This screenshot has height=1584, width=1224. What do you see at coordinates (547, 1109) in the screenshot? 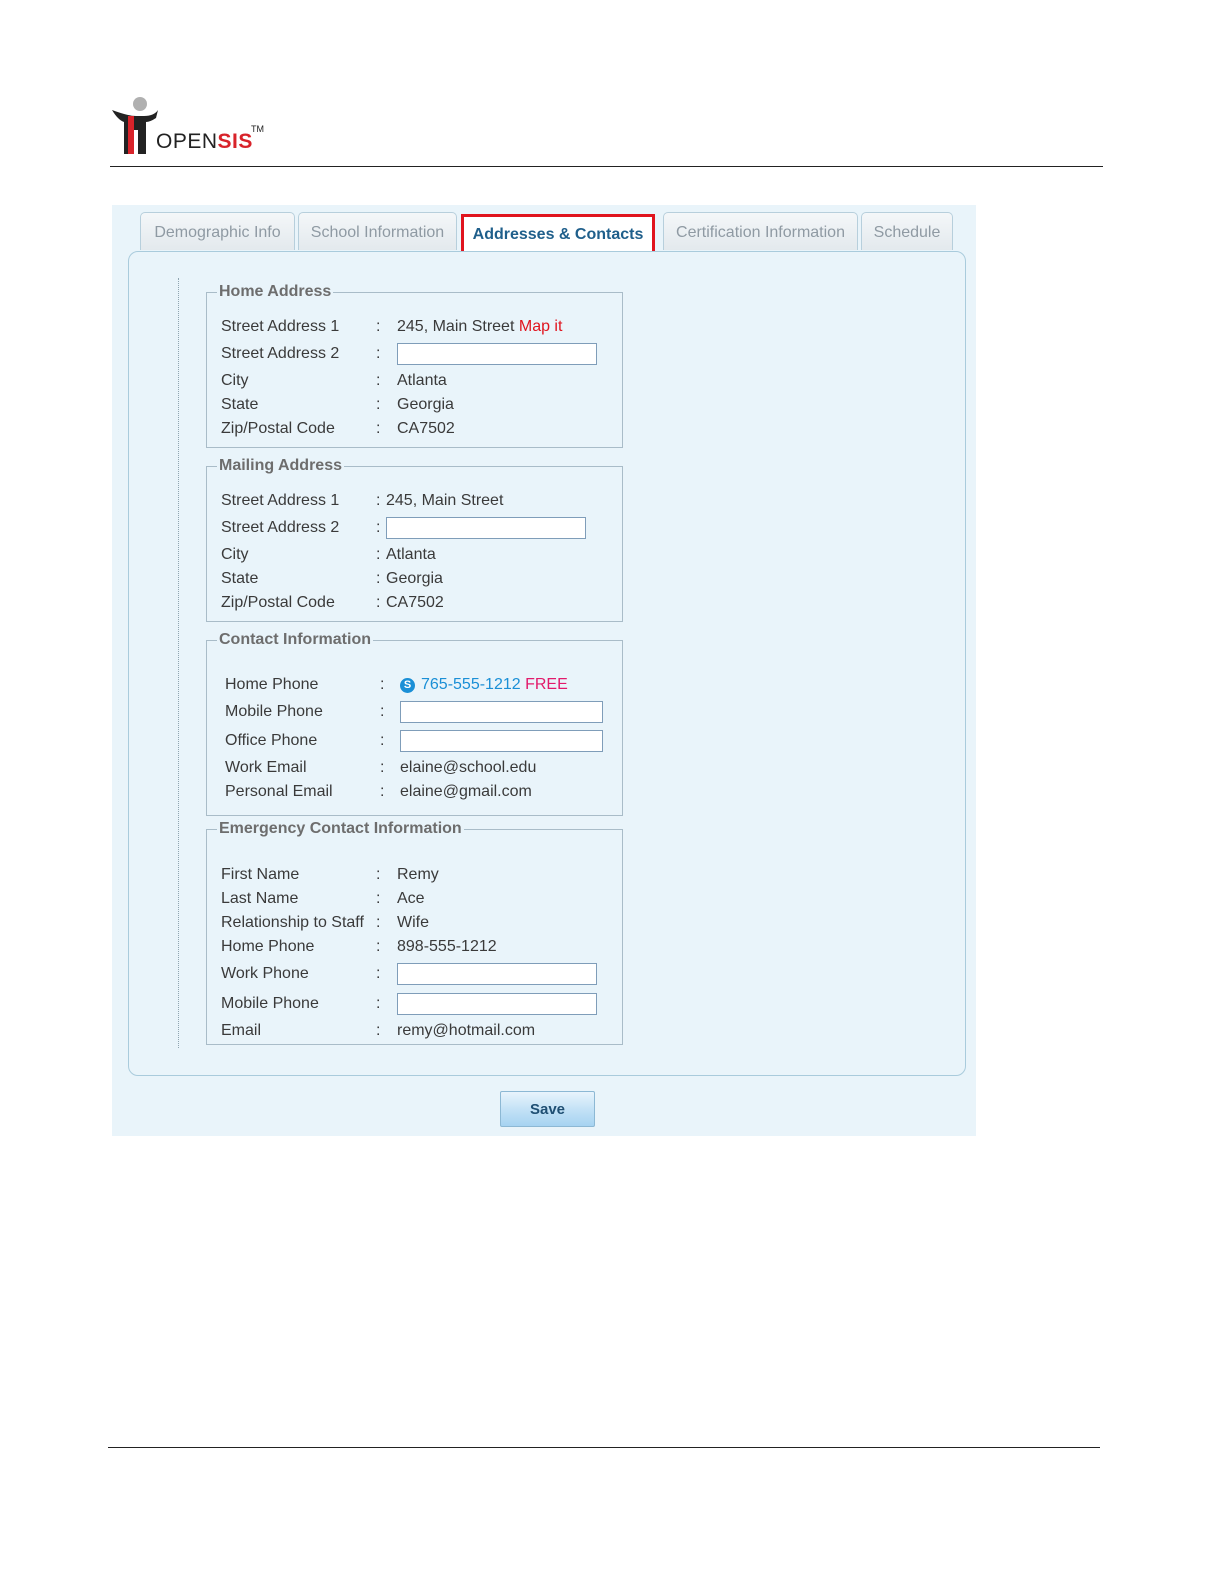
I see `save-button: Save` at bounding box center [547, 1109].